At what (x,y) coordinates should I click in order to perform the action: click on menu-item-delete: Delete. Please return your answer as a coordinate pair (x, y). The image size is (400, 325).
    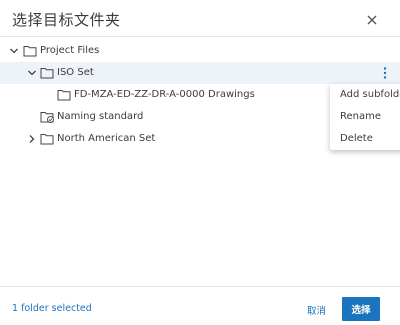
    Looking at the image, I should click on (356, 138).